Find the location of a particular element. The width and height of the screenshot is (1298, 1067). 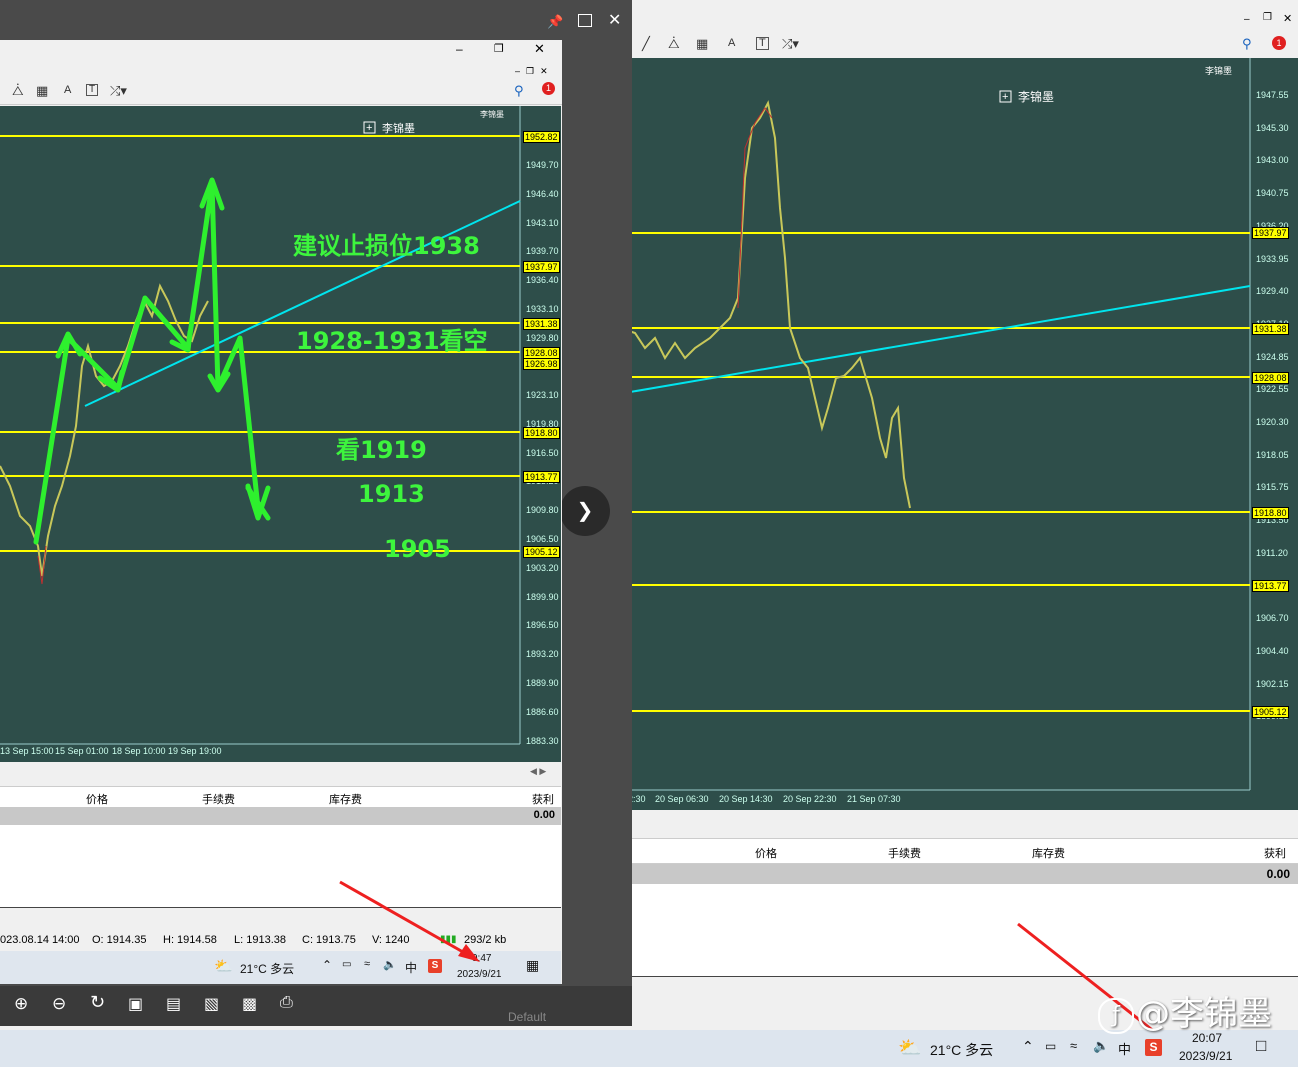

taskbar-date: 2023/9/21 is located at coordinates (1205, 1056).